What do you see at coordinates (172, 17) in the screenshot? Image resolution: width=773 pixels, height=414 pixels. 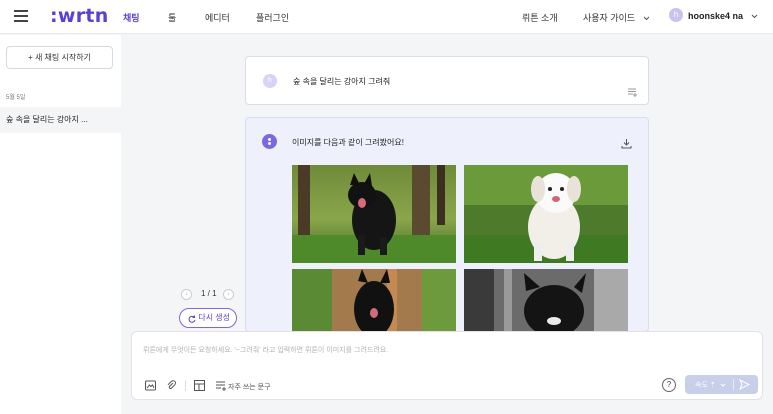 I see `nav-tab-tools: 툴` at bounding box center [172, 17].